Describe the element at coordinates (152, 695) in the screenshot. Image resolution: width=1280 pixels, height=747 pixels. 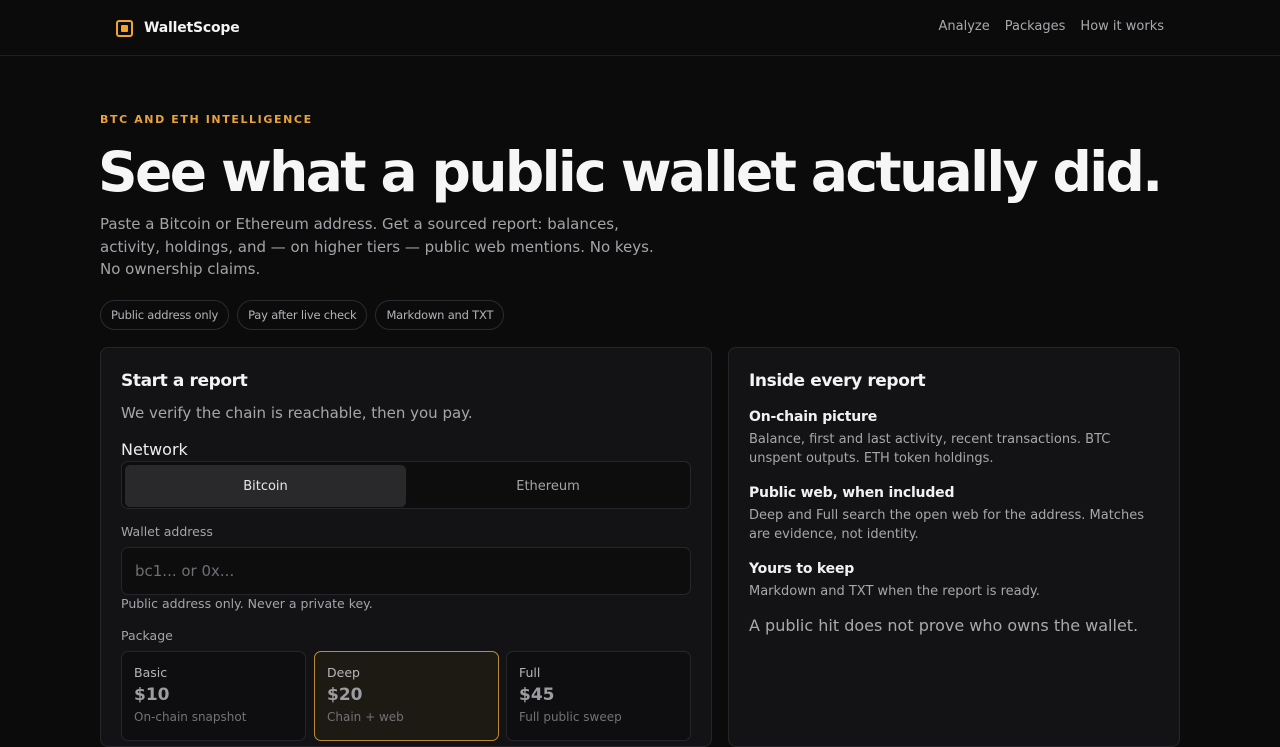
I see `package-price: $10` at that location.